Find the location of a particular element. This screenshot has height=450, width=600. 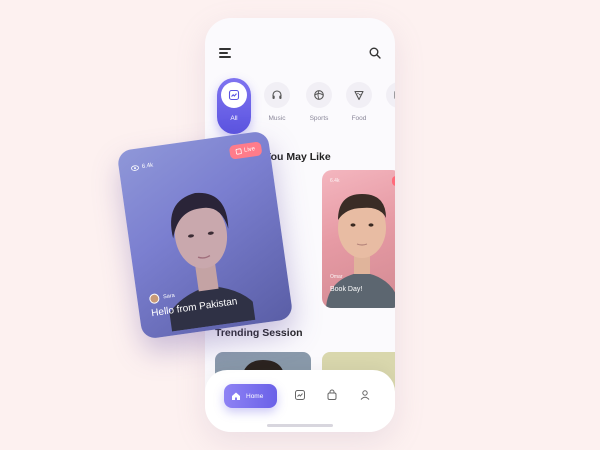

live-badge is located at coordinates (393, 181).